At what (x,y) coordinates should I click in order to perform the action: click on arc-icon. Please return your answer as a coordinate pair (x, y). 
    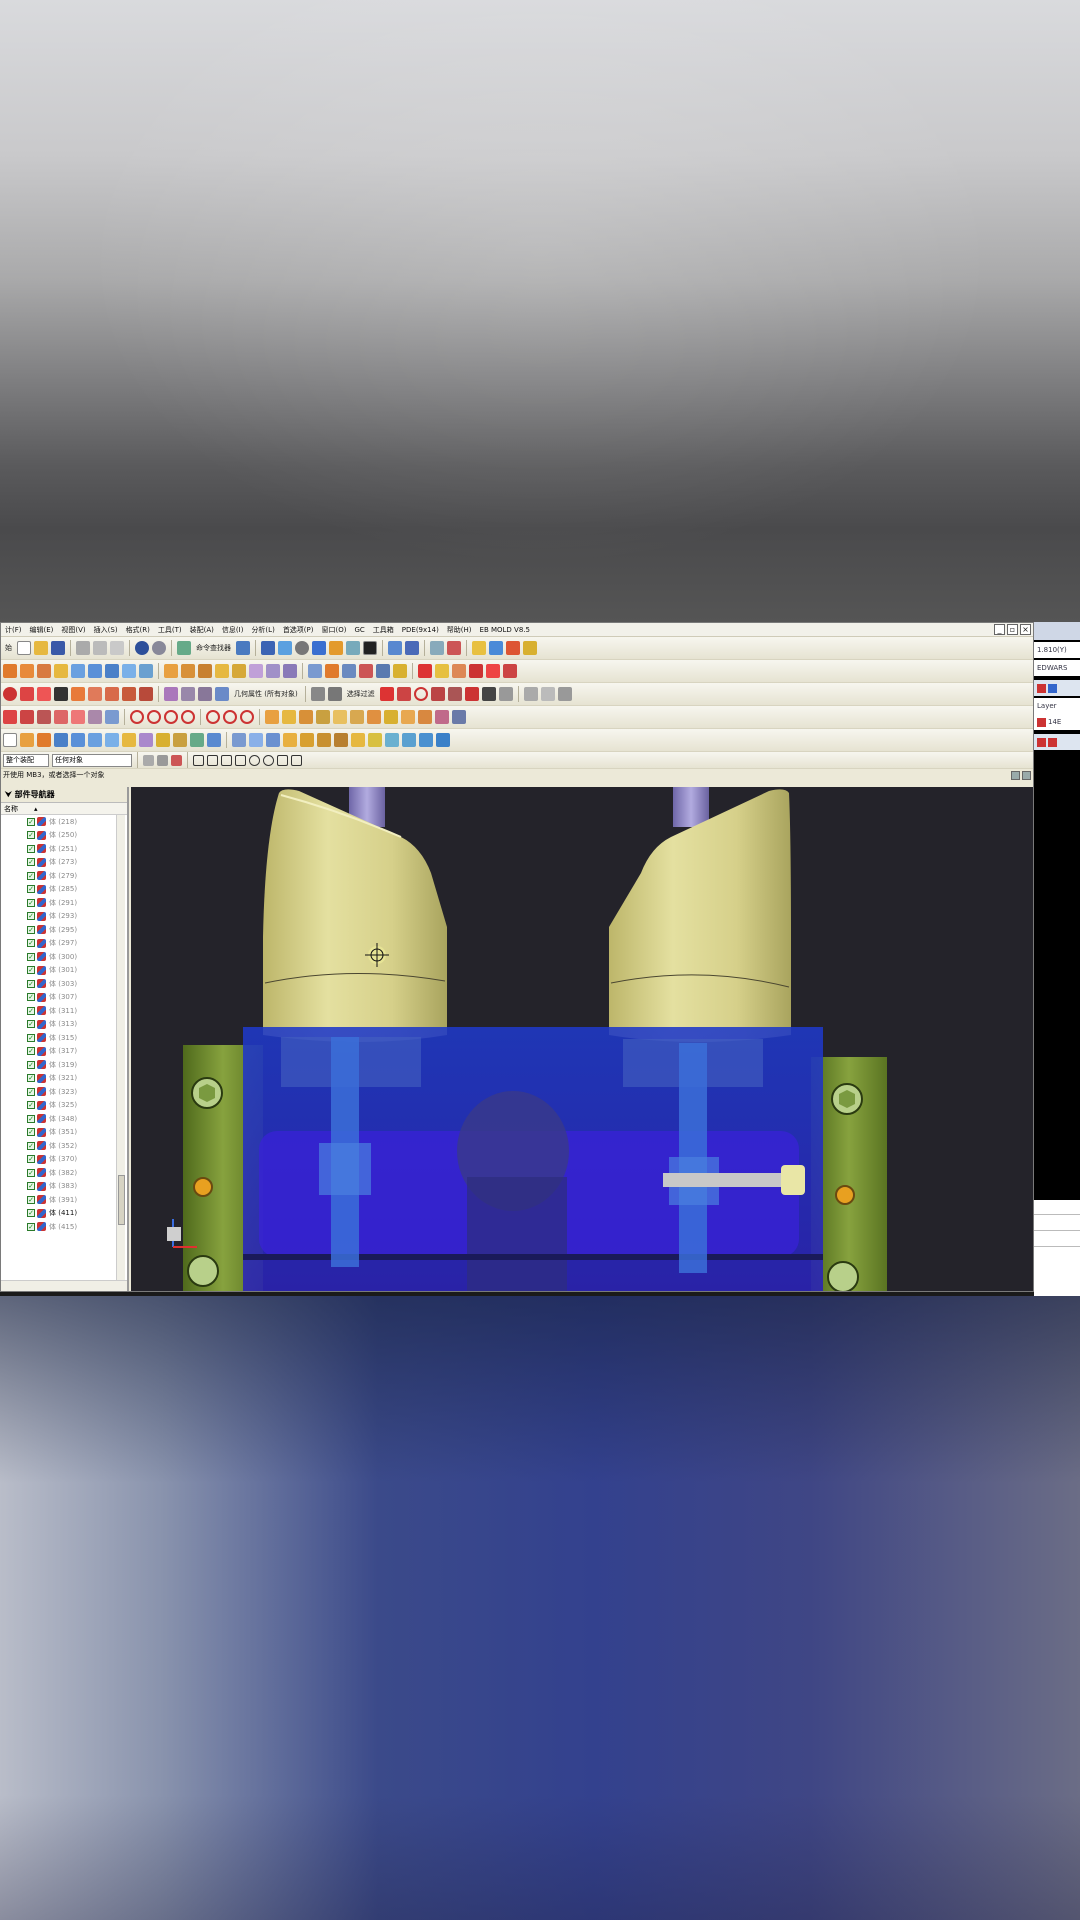
    Looking at the image, I should click on (10, 694).